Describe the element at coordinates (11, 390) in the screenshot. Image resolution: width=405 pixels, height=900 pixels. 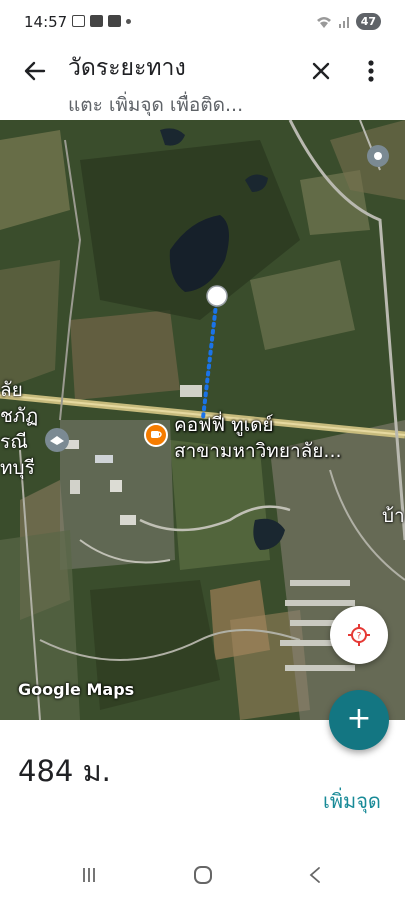
I see `edge-label-1: ลัย` at that location.